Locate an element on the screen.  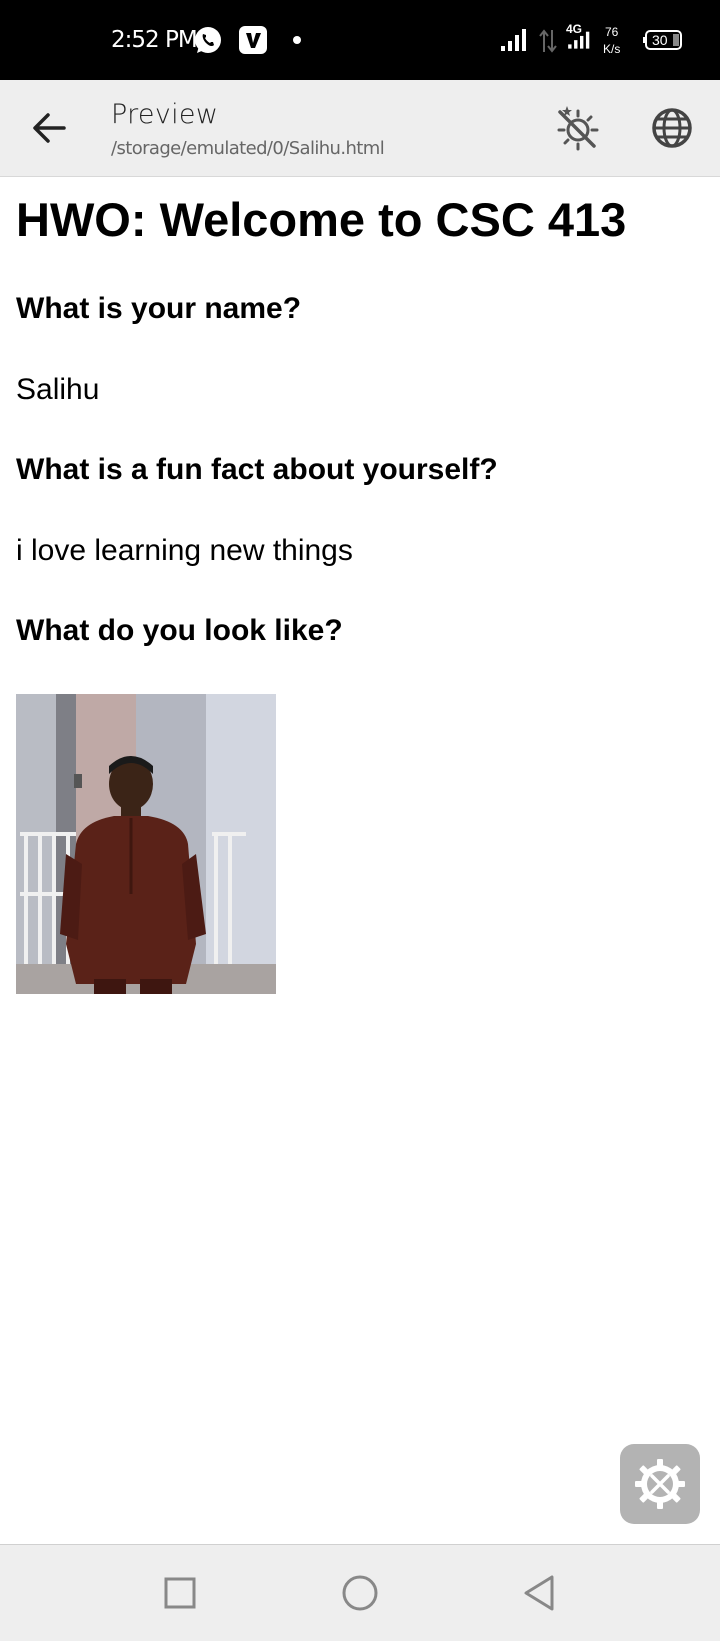
page-title: Preview is located at coordinates (165, 114).